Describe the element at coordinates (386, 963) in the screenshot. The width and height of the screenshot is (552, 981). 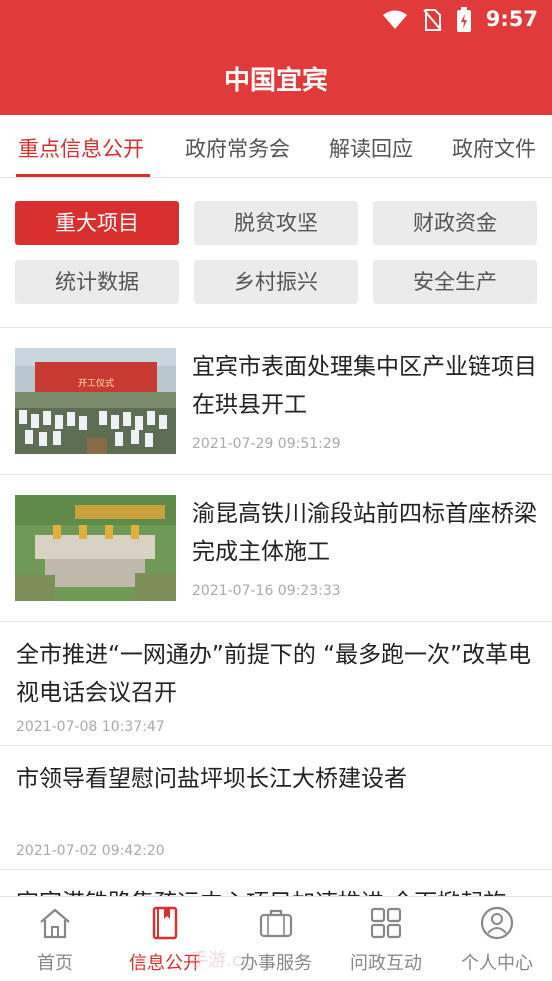
I see `nav-interaction-label: 问政互动` at that location.